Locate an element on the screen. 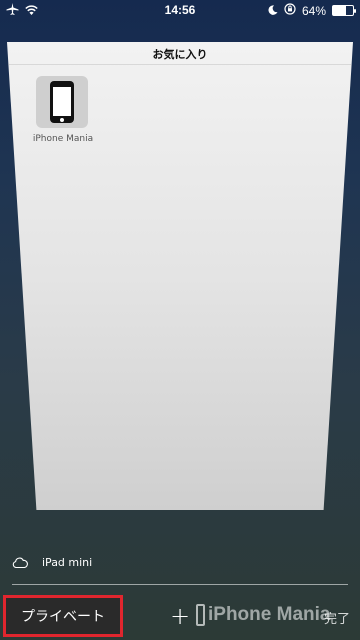  tab-title-divider is located at coordinates (180, 64).